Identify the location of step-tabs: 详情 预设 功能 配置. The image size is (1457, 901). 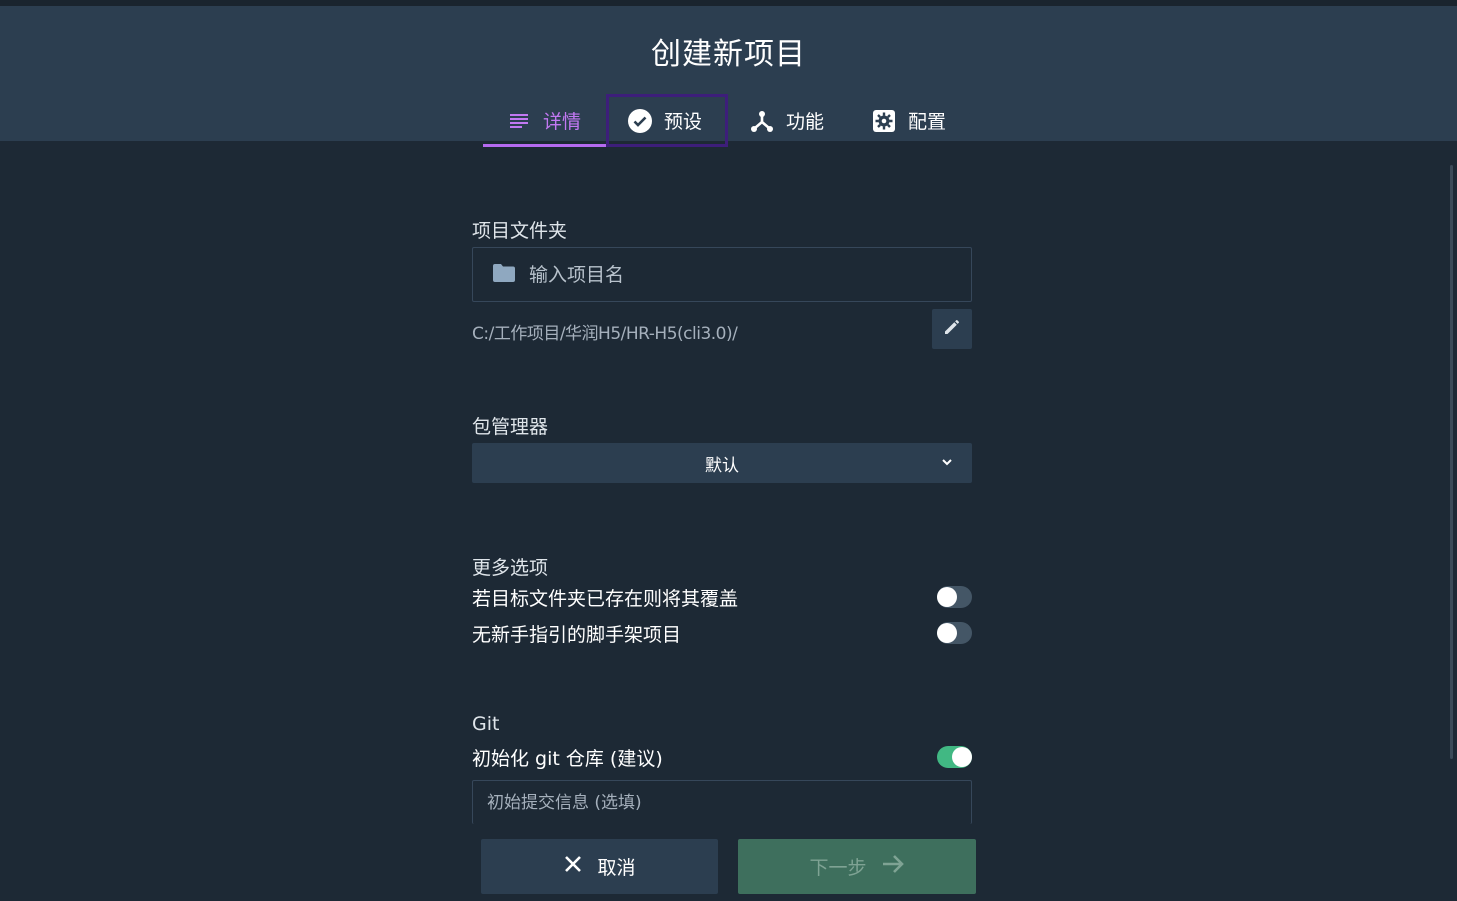
(727, 120).